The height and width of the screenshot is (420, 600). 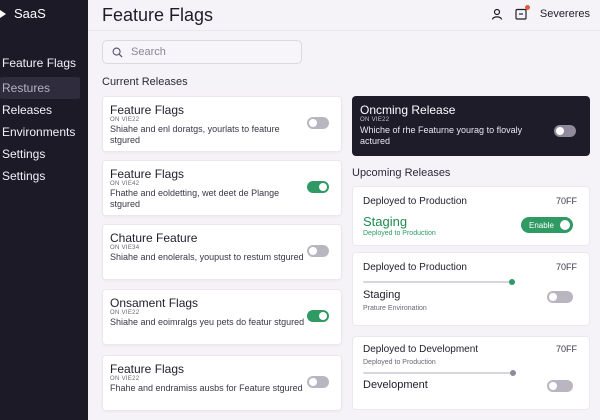 I want to click on sidebar-item-settings-2: Settings, so click(x=44, y=176).